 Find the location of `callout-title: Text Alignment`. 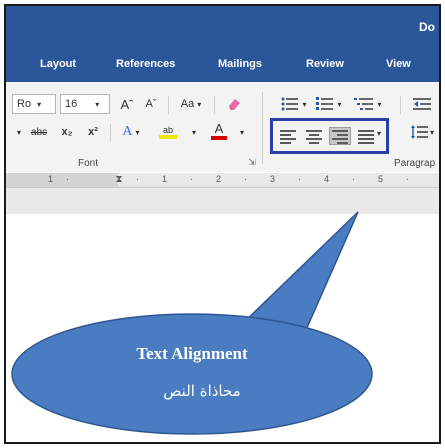

callout-title: Text Alignment is located at coordinates (192, 353).